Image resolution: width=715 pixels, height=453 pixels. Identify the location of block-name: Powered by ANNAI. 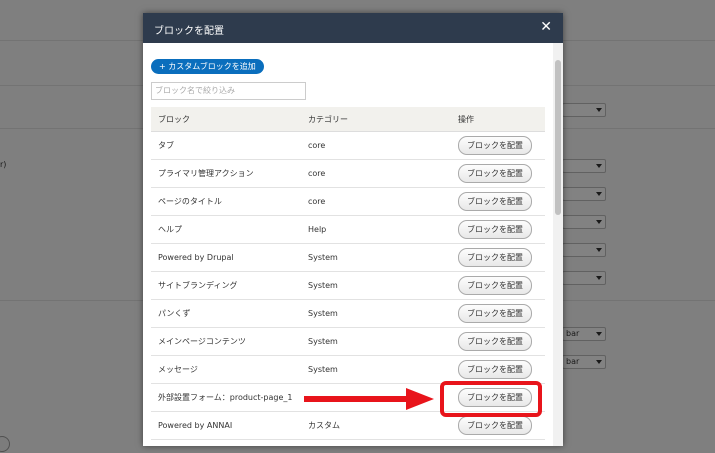
(229, 425).